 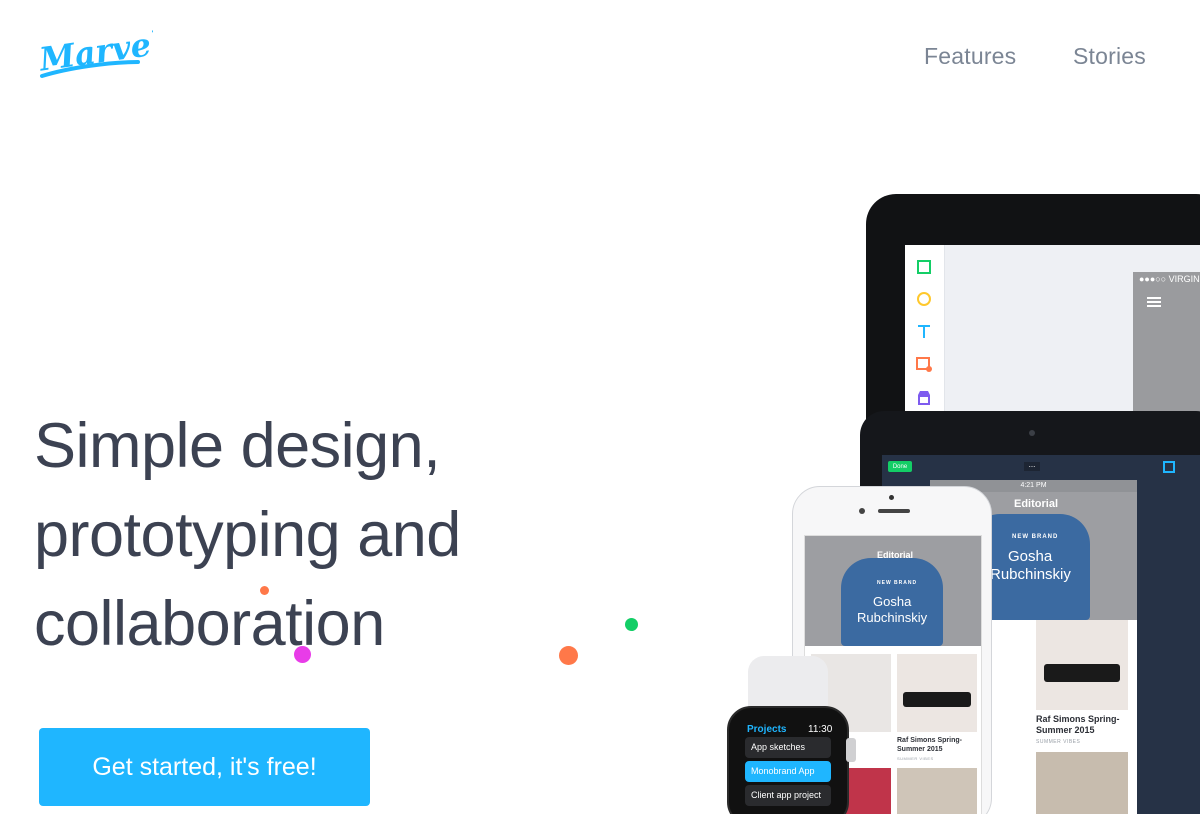 What do you see at coordinates (924, 267) in the screenshot?
I see `rectangle-tool-icon` at bounding box center [924, 267].